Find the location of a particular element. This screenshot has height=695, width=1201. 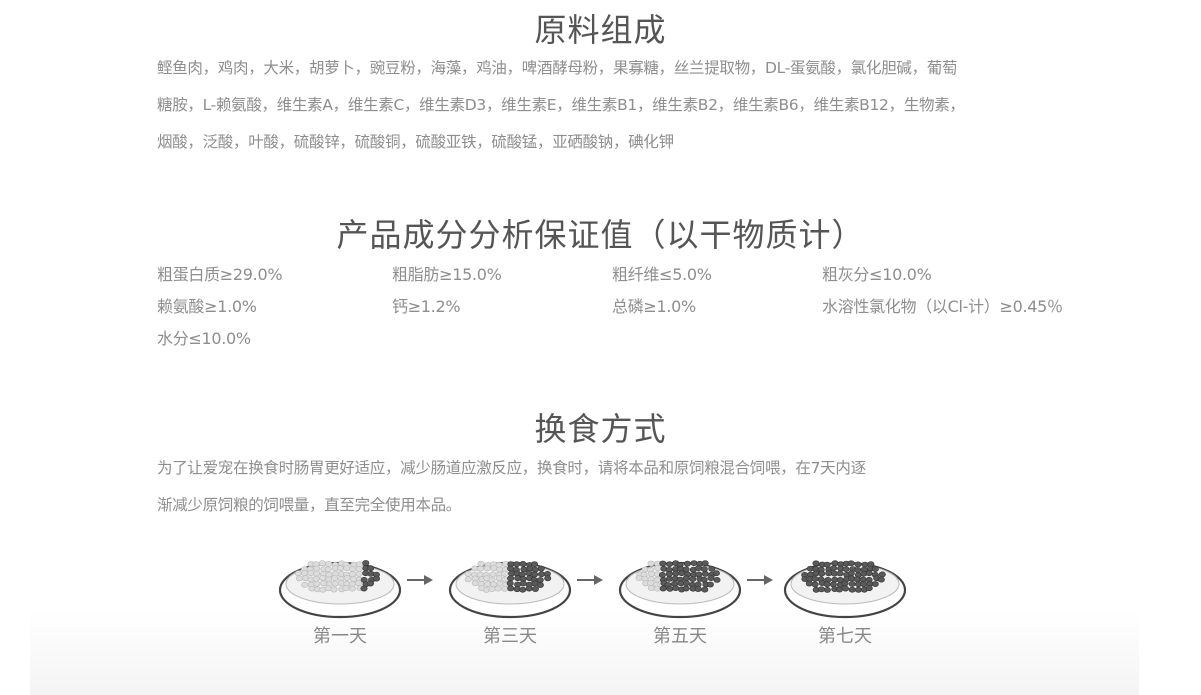

step-day-5: 第五天 is located at coordinates (685, 592).